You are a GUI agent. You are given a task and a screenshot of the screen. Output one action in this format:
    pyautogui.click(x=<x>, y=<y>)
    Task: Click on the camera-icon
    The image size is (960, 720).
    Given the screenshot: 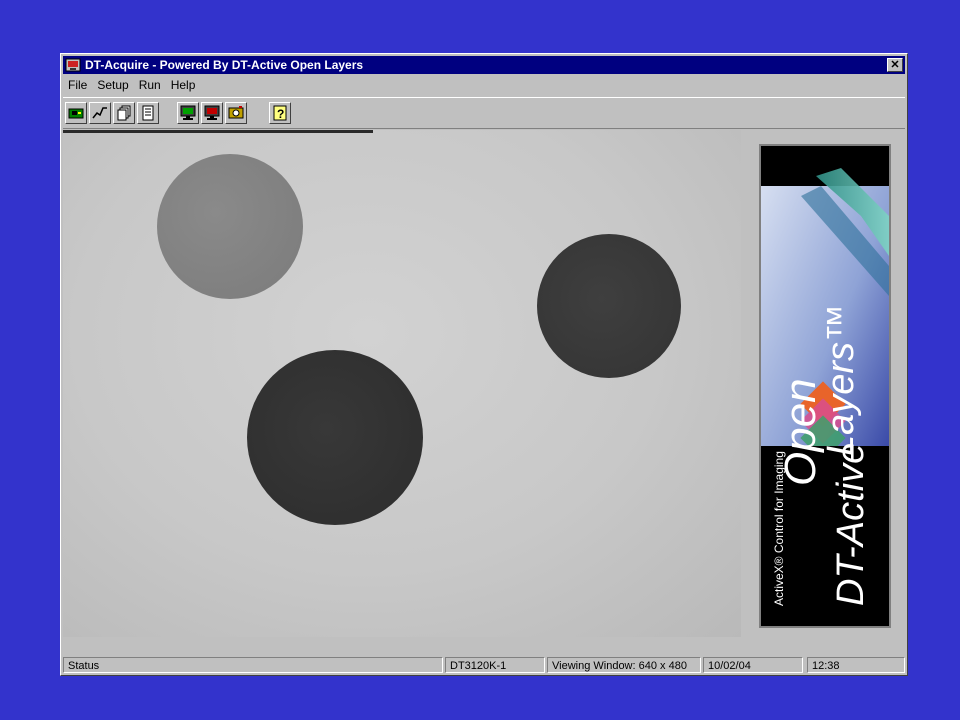 What is the action you would take?
    pyautogui.click(x=236, y=112)
    